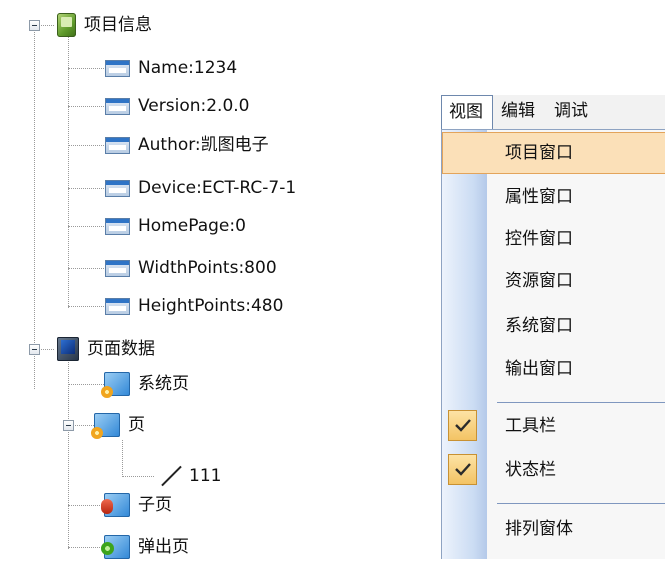 The image size is (665, 564). I want to click on menu-item-label: 排列窗体, so click(539, 529).